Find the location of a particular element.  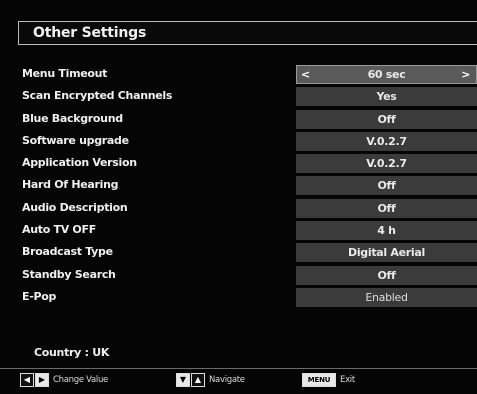

right-key-icon: ▶ is located at coordinates (42, 380).